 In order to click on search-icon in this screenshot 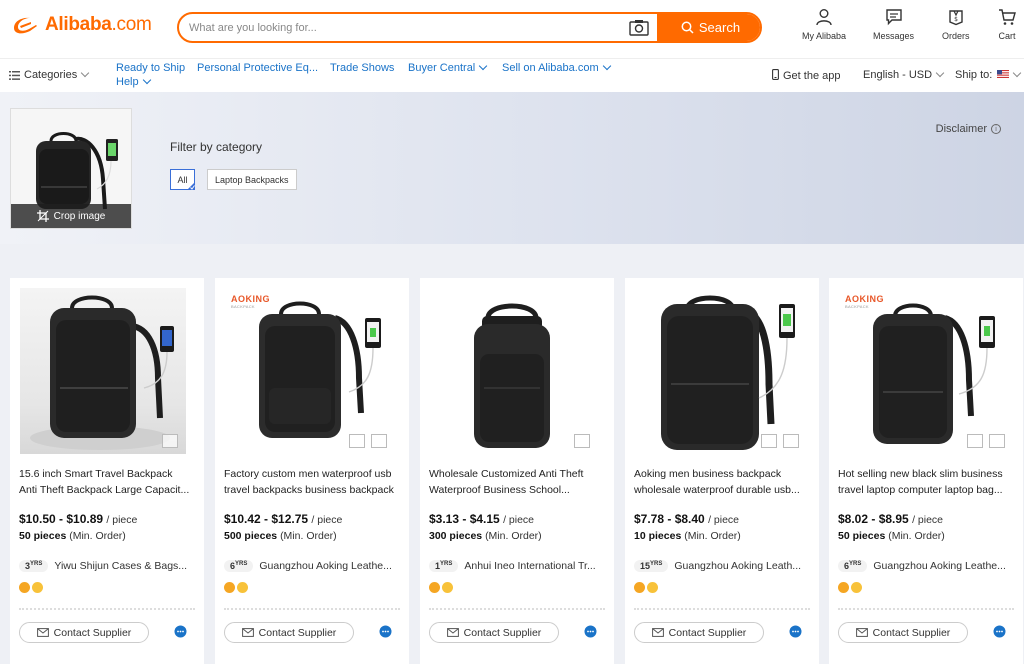, I will do `click(687, 27)`.